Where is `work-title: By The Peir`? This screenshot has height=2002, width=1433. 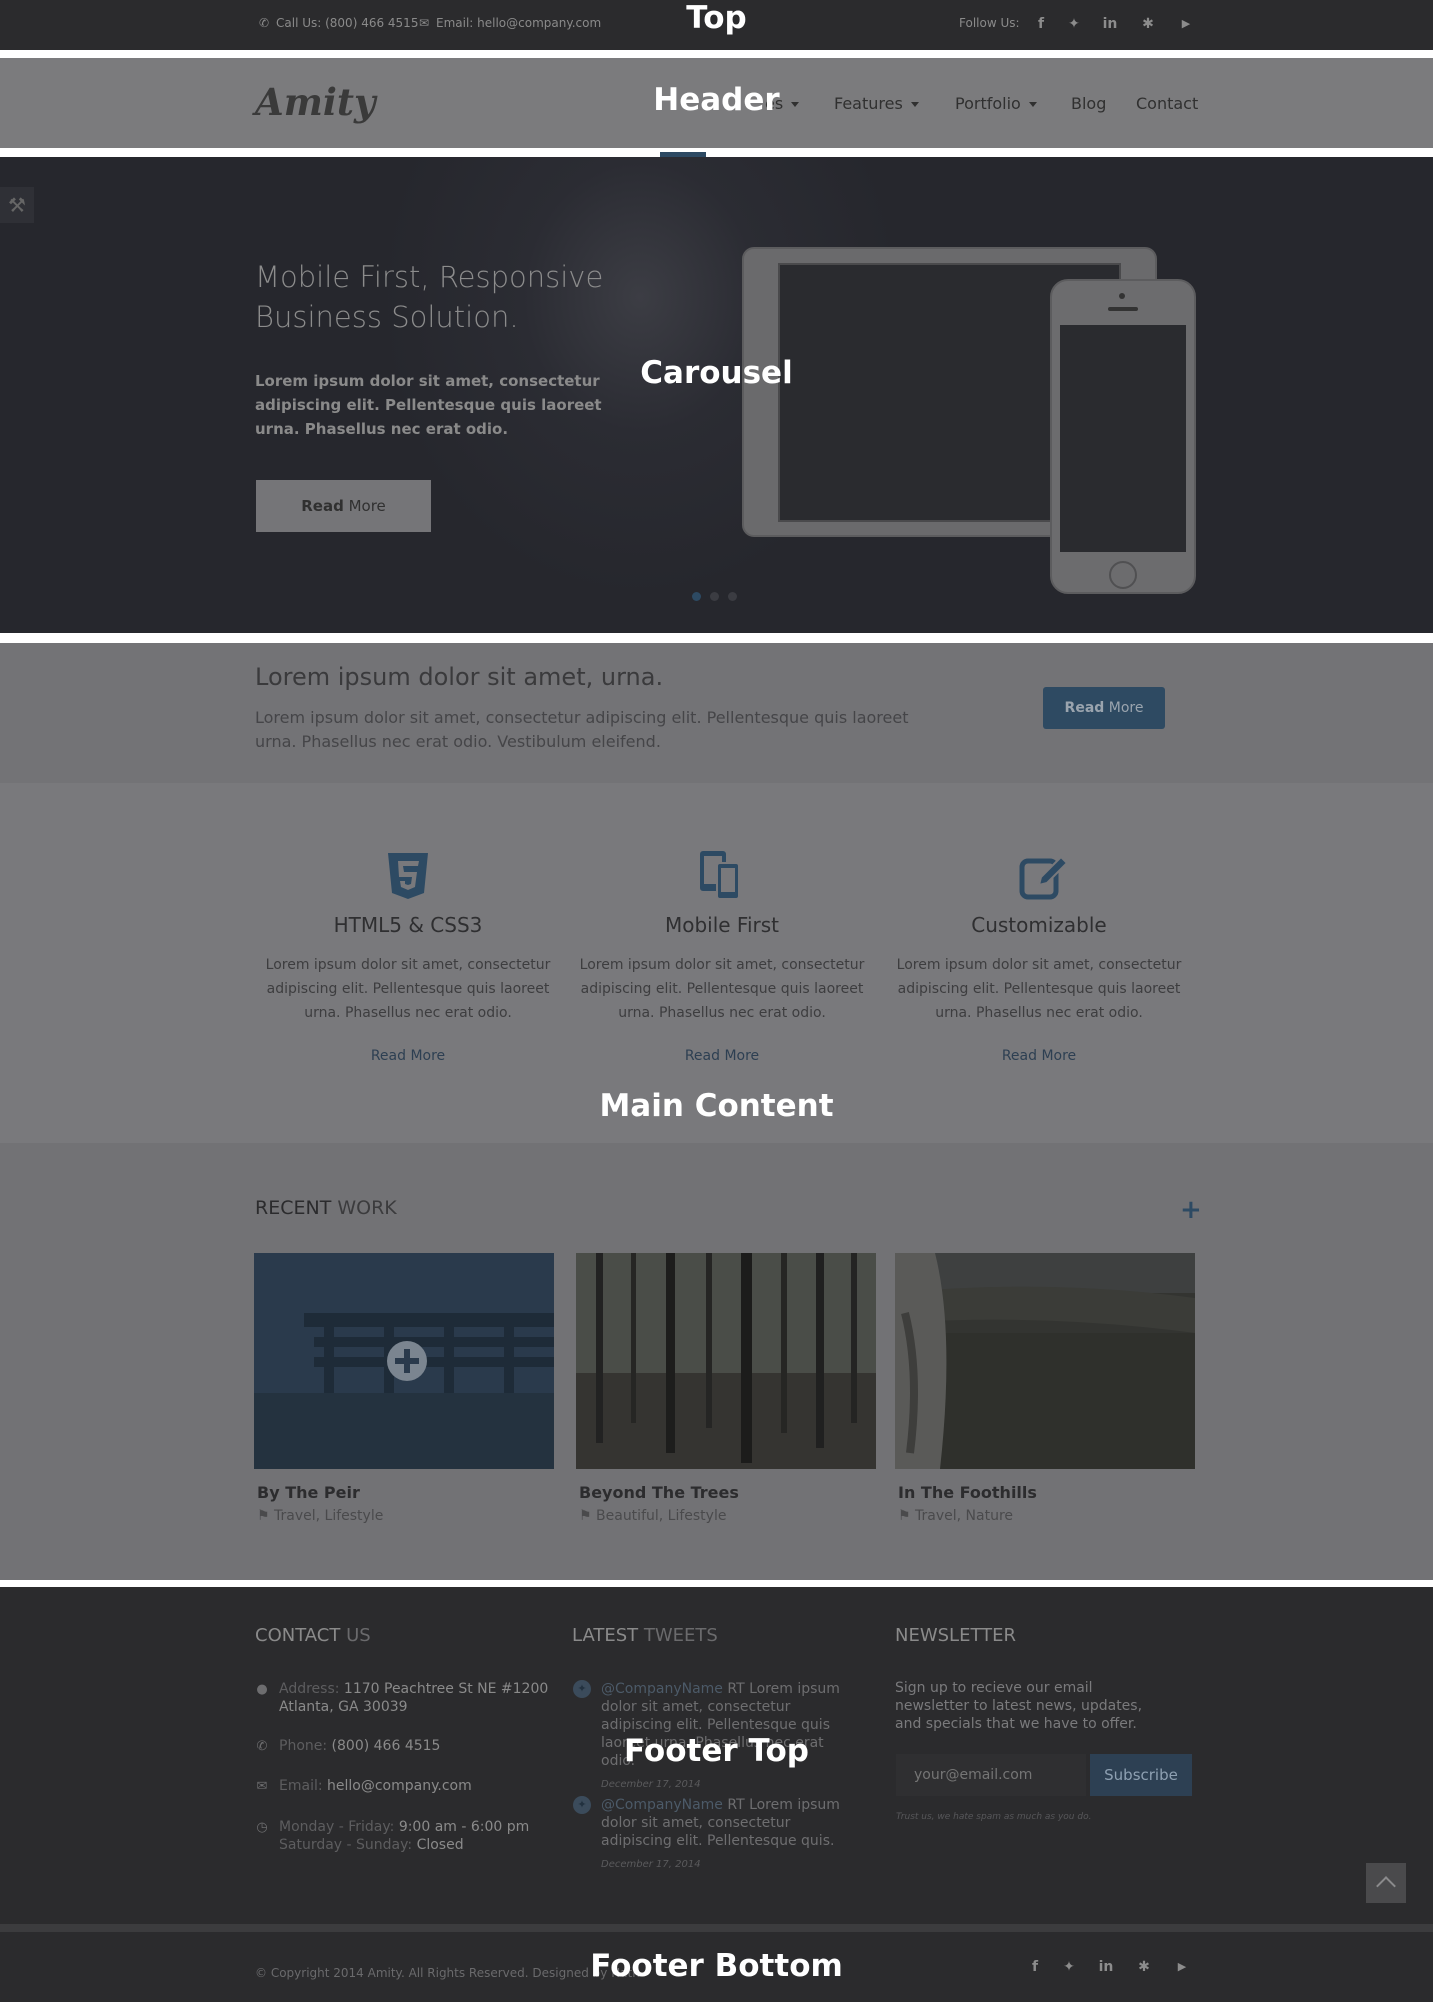 work-title: By The Peir is located at coordinates (308, 1492).